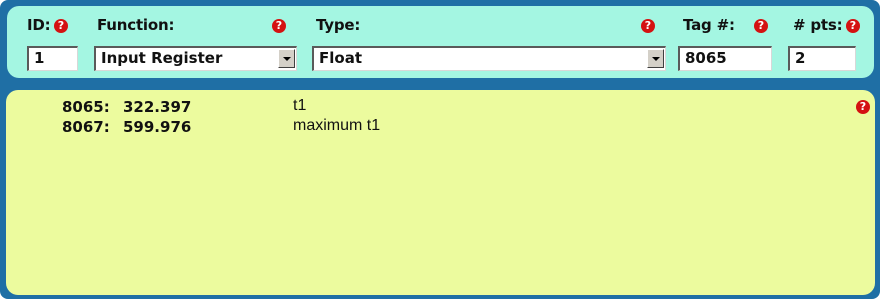 This screenshot has height=299, width=880. I want to click on function-dropdown-button, so click(286, 58).